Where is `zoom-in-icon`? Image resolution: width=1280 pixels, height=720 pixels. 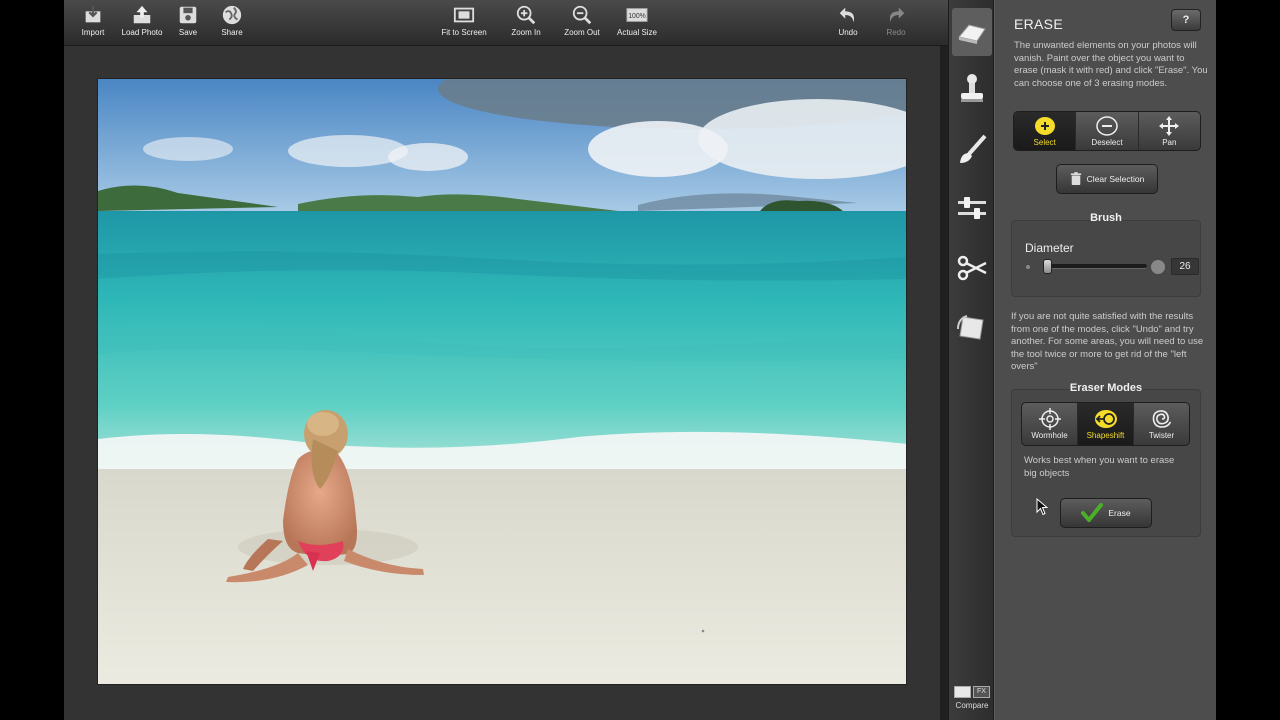 zoom-in-icon is located at coordinates (526, 15).